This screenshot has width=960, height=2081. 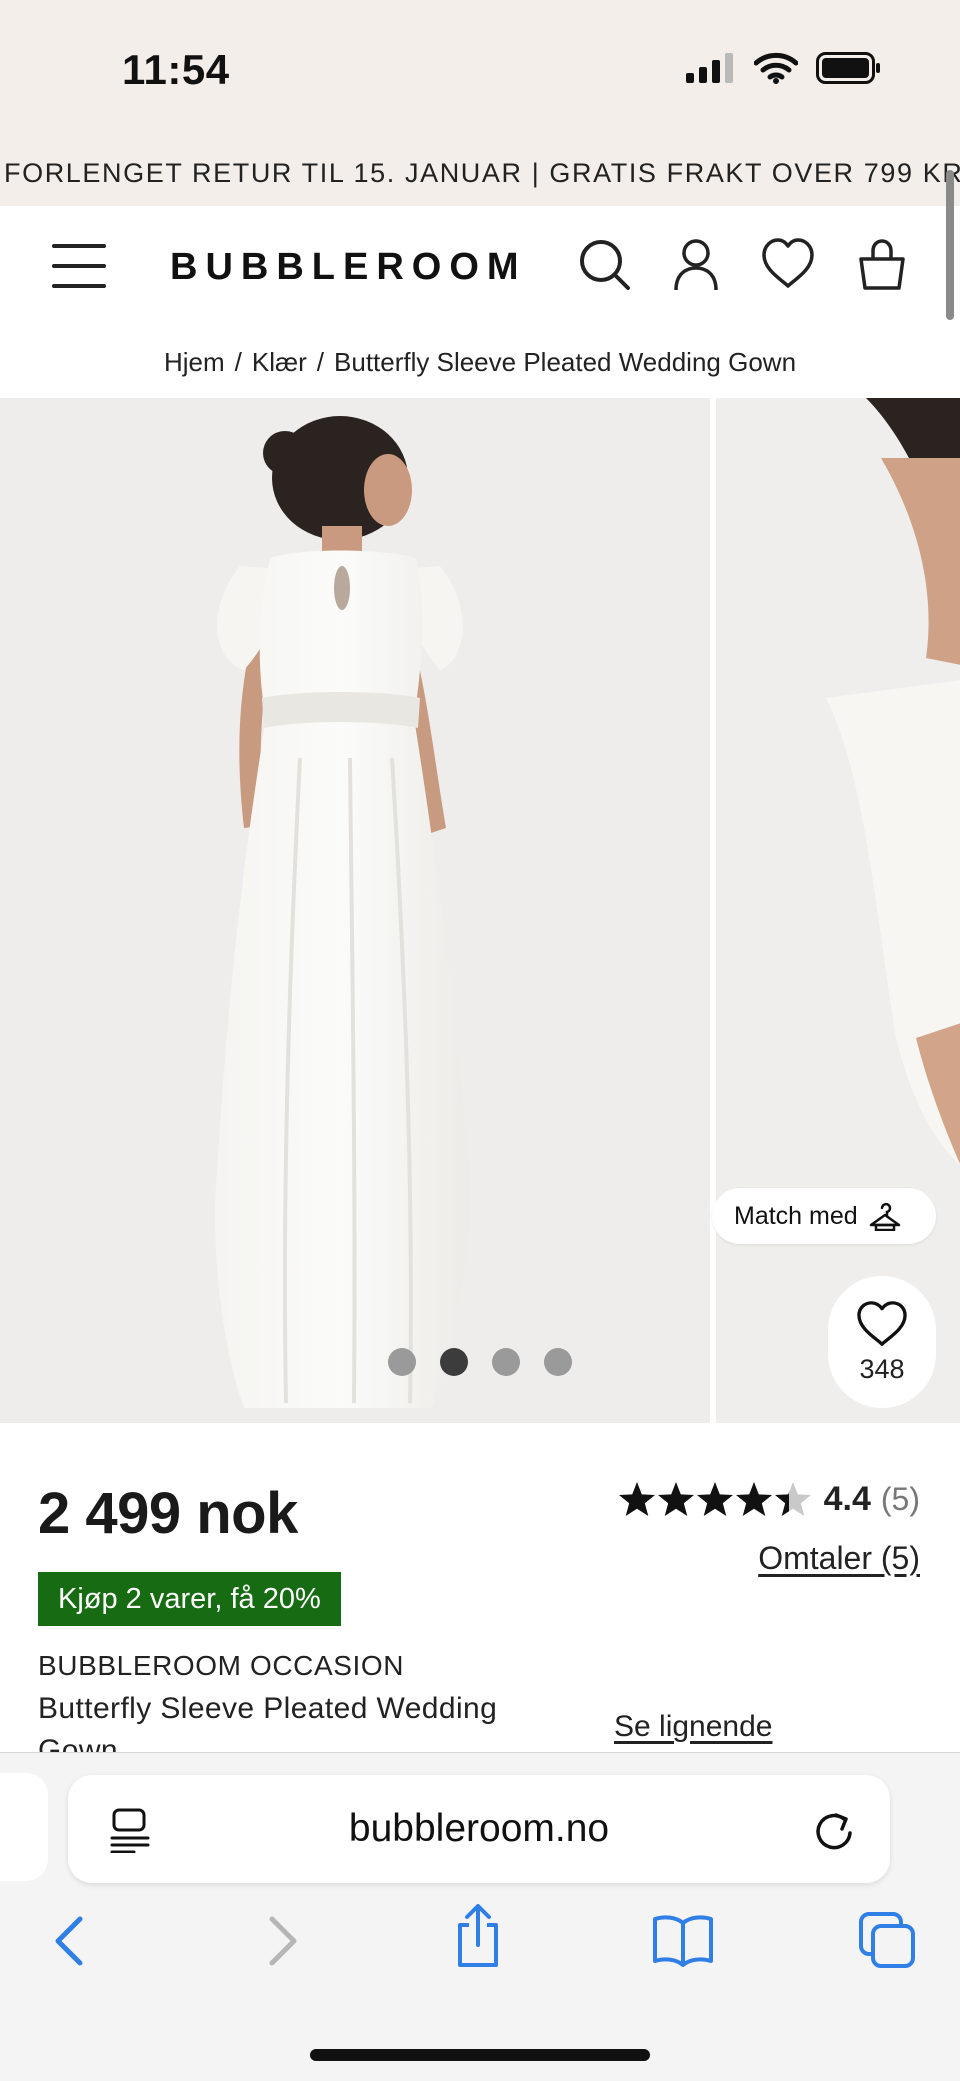 What do you see at coordinates (796, 1215) in the screenshot?
I see `match-with-label: Match med` at bounding box center [796, 1215].